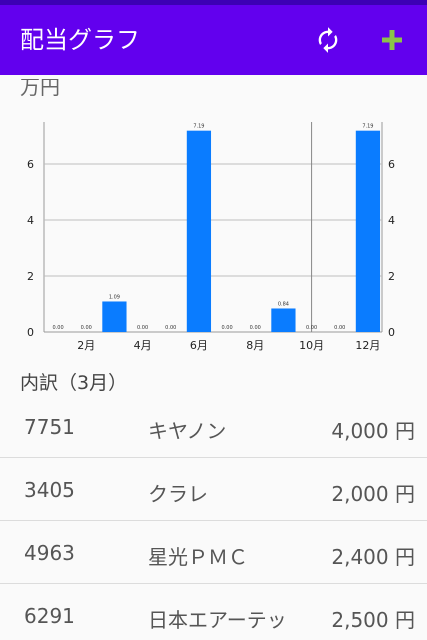 This screenshot has height=640, width=427. I want to click on breakdown-row: 4963 星光ＰＭＣ 2,400 円, so click(213, 552).